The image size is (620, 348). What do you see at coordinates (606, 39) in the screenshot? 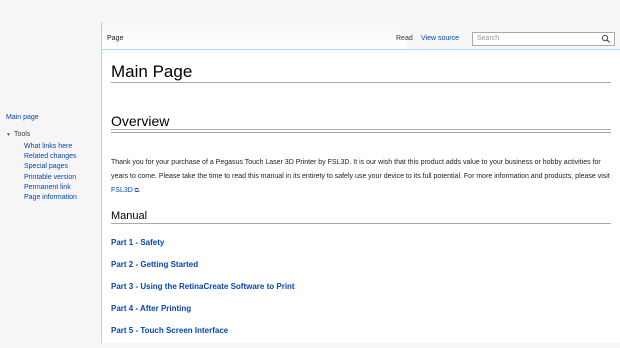
I see `search-icon` at bounding box center [606, 39].